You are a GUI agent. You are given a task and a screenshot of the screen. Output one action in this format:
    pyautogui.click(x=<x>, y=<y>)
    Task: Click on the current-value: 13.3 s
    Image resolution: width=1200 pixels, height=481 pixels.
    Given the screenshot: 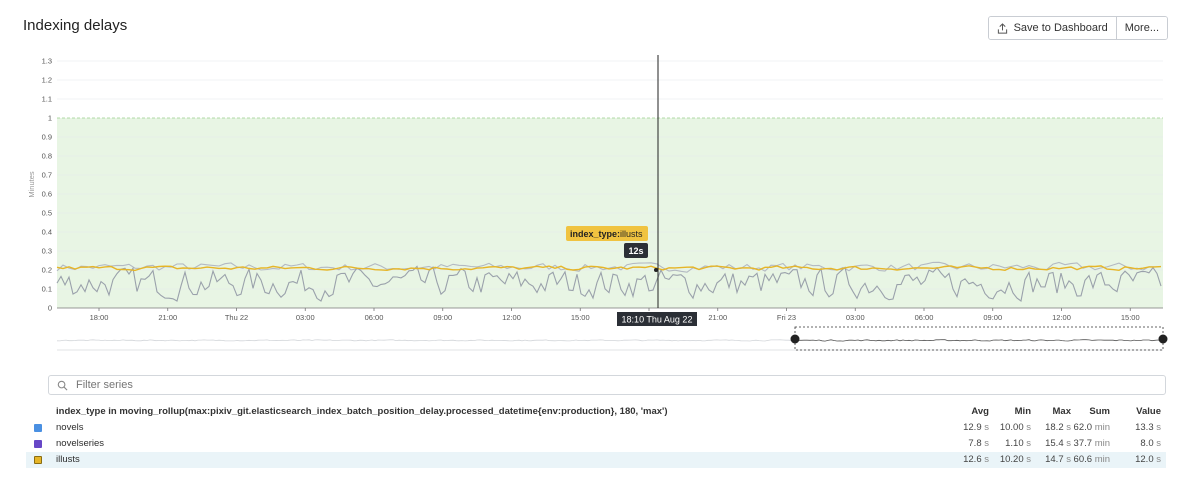 What is the action you would take?
    pyautogui.click(x=1148, y=427)
    